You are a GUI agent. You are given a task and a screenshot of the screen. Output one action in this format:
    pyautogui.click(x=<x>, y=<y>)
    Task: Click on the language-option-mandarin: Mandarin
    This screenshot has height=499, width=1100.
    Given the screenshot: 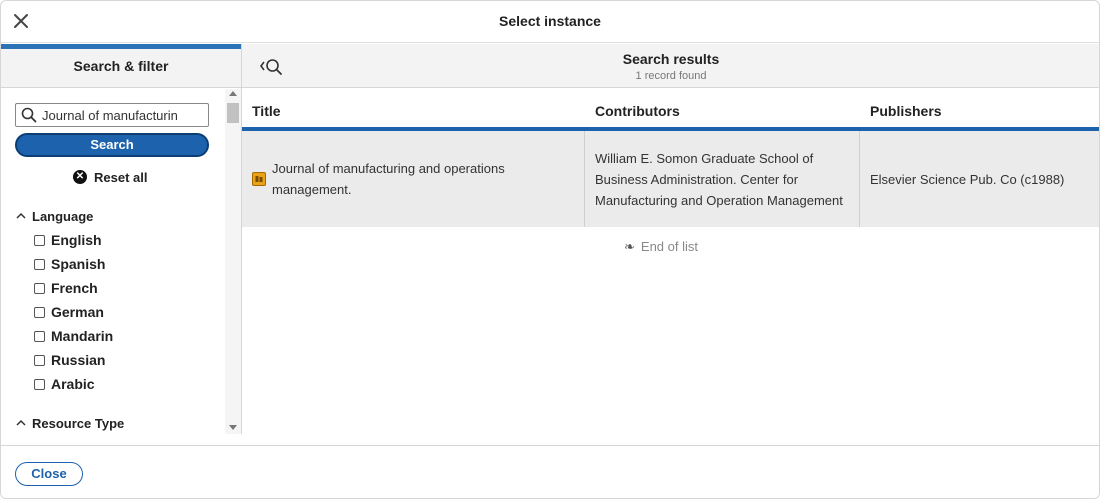 What is the action you would take?
    pyautogui.click(x=73, y=336)
    